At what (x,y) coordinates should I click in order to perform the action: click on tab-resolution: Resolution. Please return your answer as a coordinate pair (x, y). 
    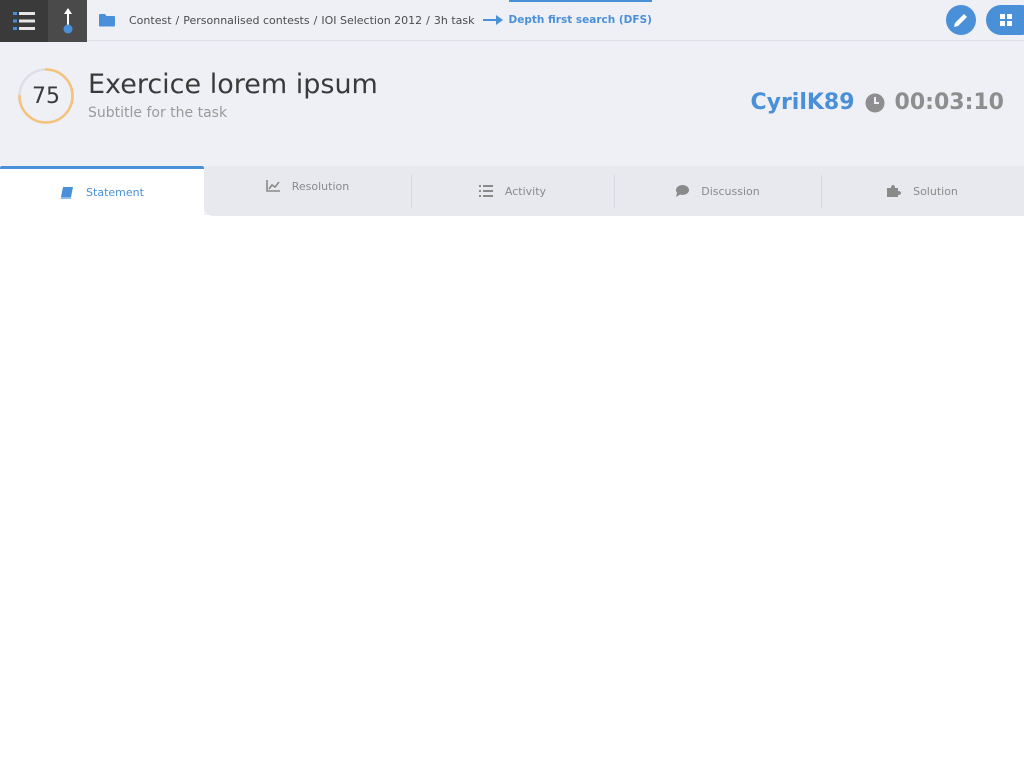
    Looking at the image, I should click on (307, 186).